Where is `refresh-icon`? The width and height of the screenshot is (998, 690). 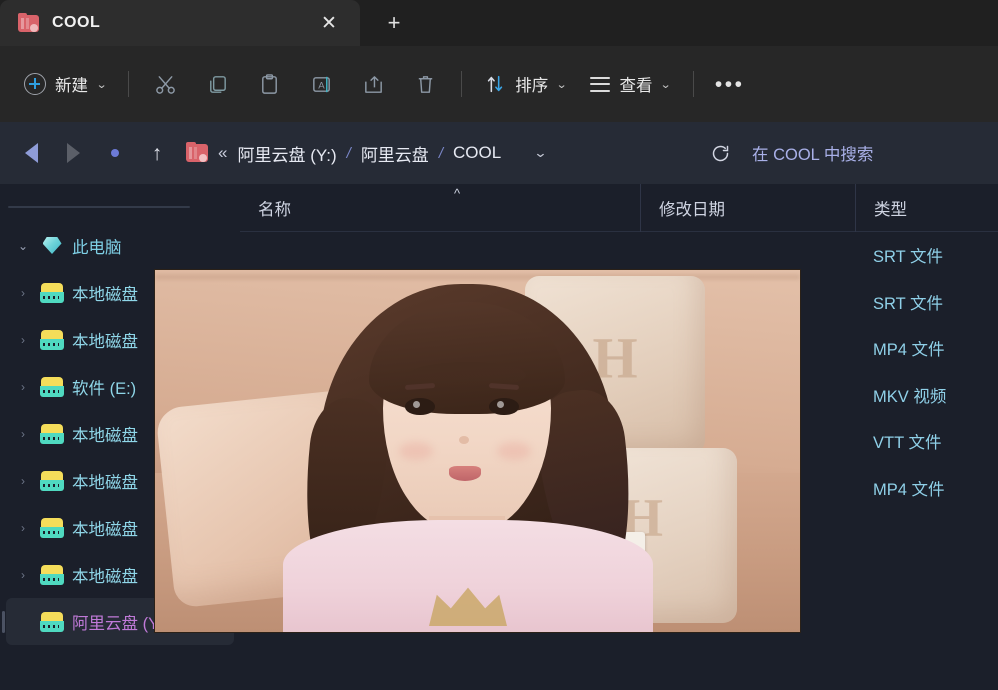 refresh-icon is located at coordinates (720, 153).